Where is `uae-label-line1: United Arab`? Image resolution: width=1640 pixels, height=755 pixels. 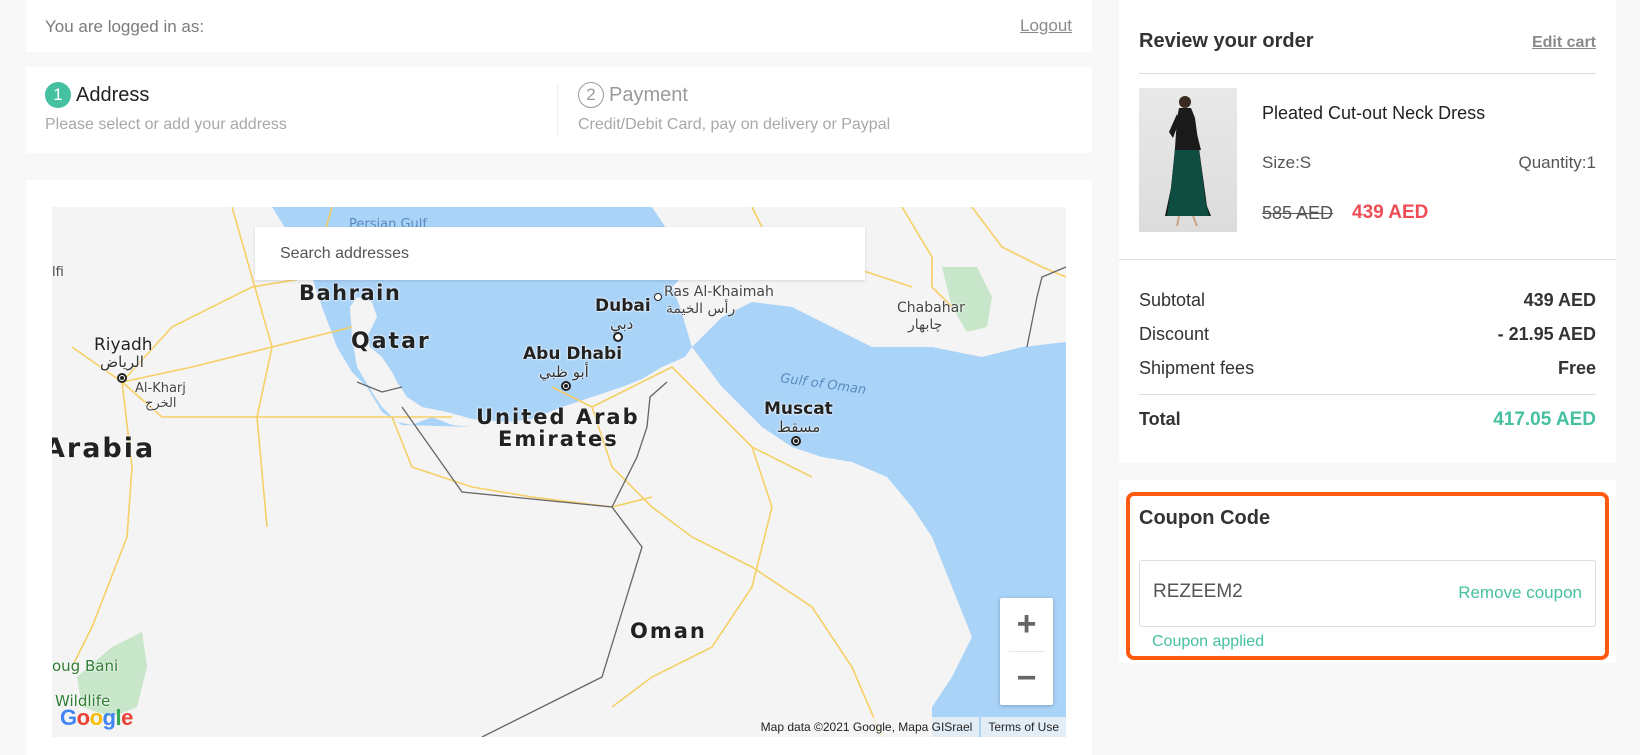
uae-label-line1: United Arab is located at coordinates (558, 417).